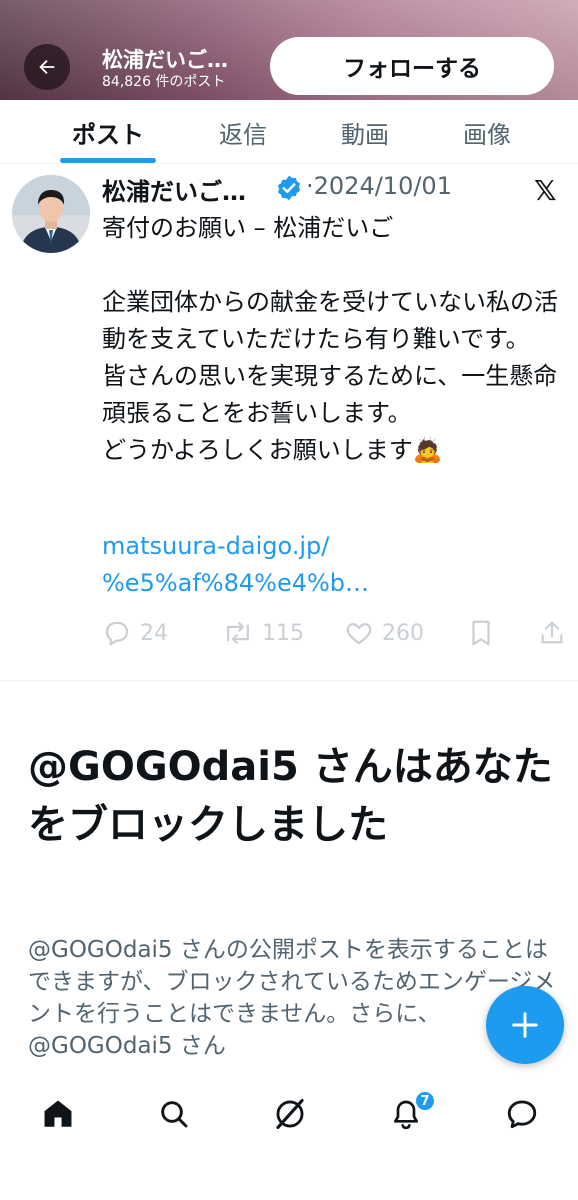 Image resolution: width=578 pixels, height=1200 pixels. Describe the element at coordinates (117, 633) in the screenshot. I see `reply-icon` at that location.